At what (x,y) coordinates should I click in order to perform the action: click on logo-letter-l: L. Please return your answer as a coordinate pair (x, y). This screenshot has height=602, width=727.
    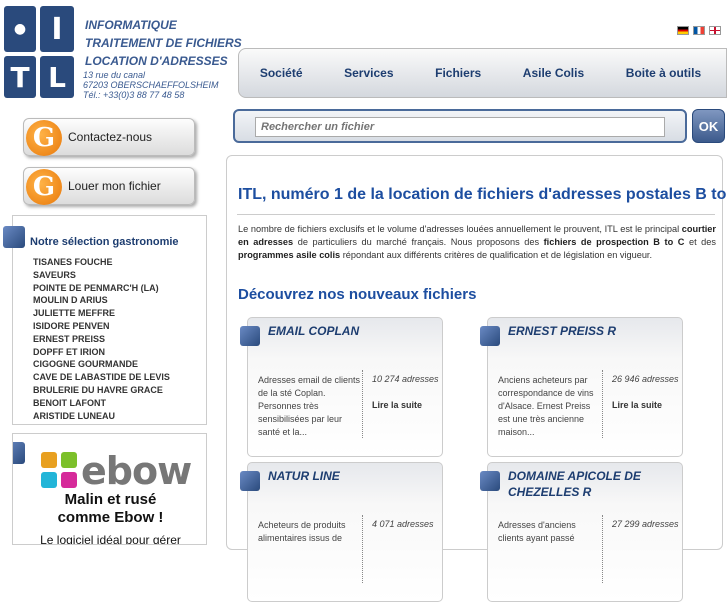
    Looking at the image, I should click on (57, 77).